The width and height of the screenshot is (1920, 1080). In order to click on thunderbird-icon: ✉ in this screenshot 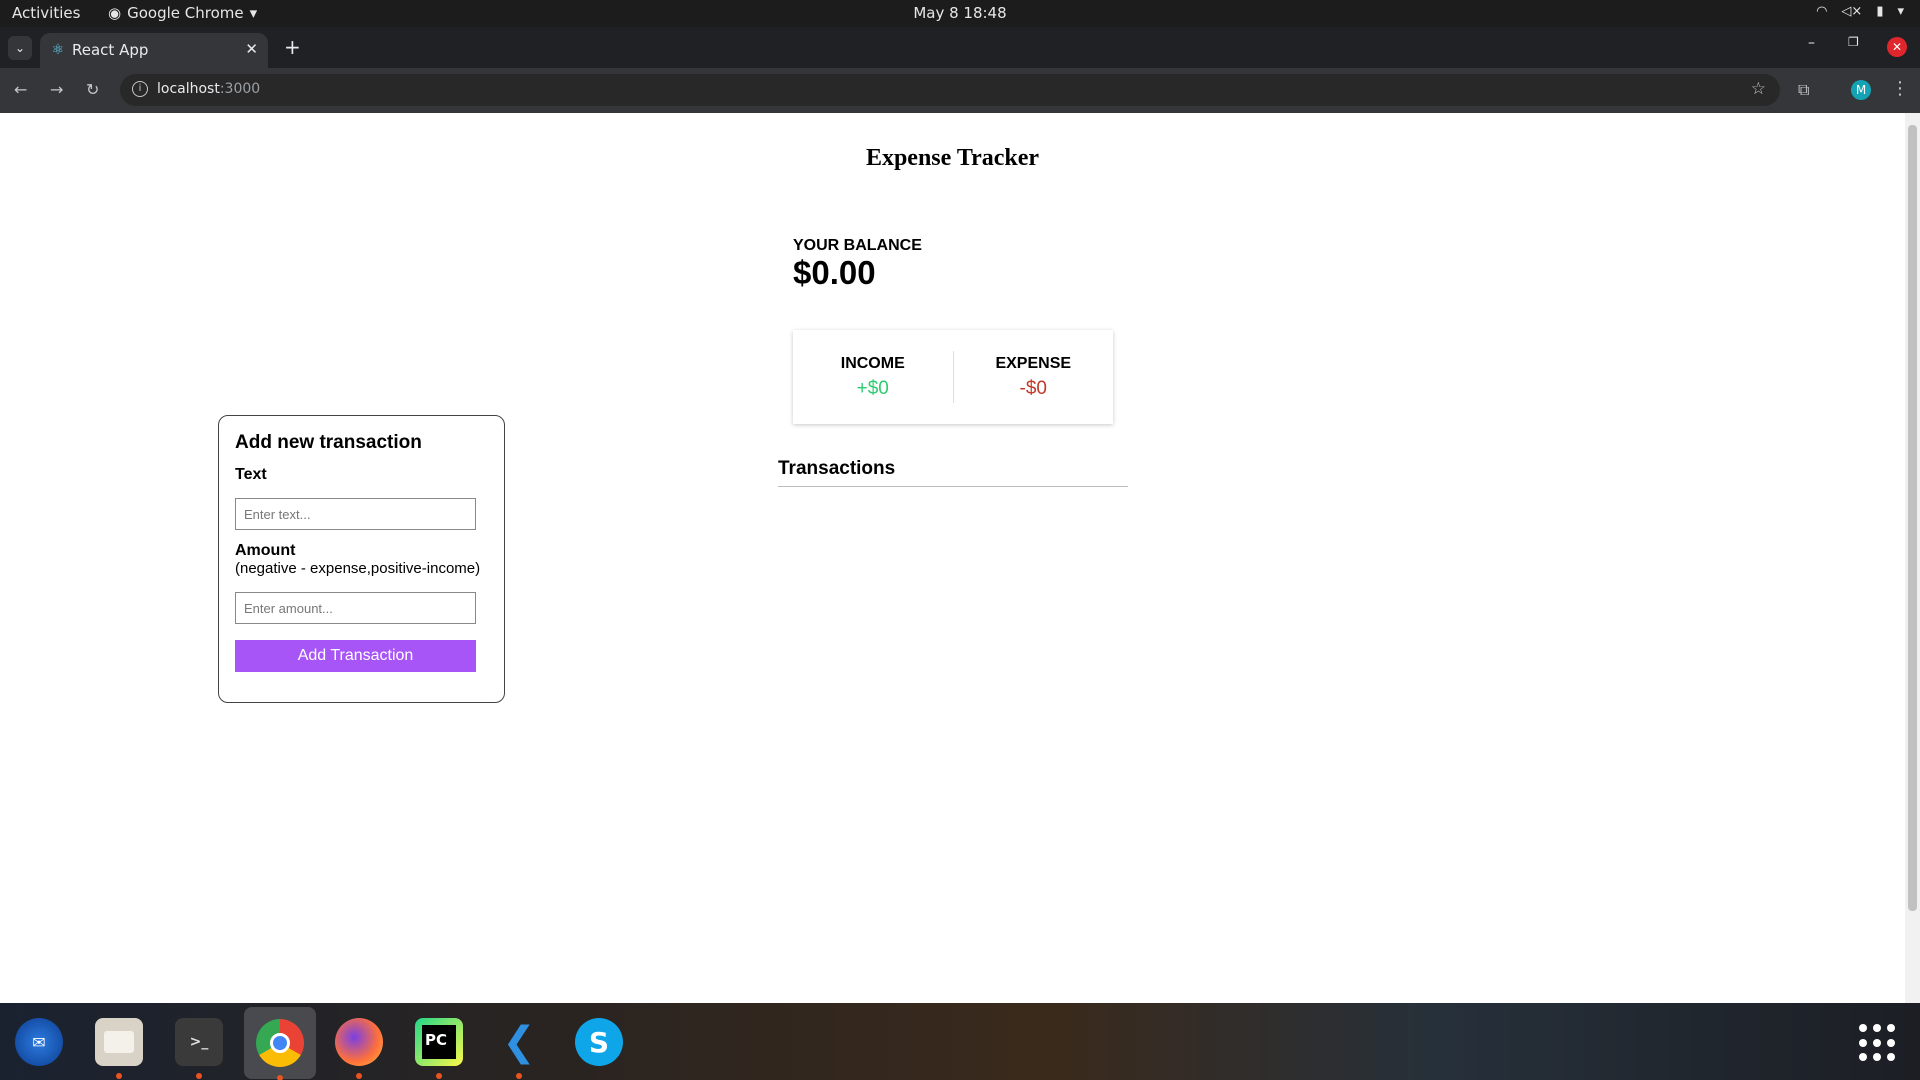, I will do `click(39, 1042)`.